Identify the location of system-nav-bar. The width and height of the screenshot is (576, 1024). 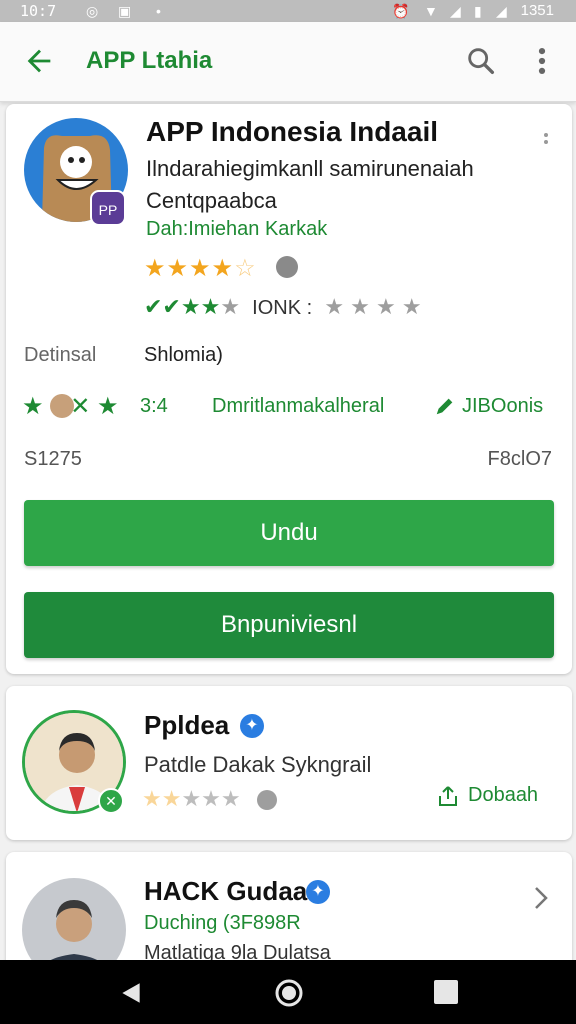
(288, 992).